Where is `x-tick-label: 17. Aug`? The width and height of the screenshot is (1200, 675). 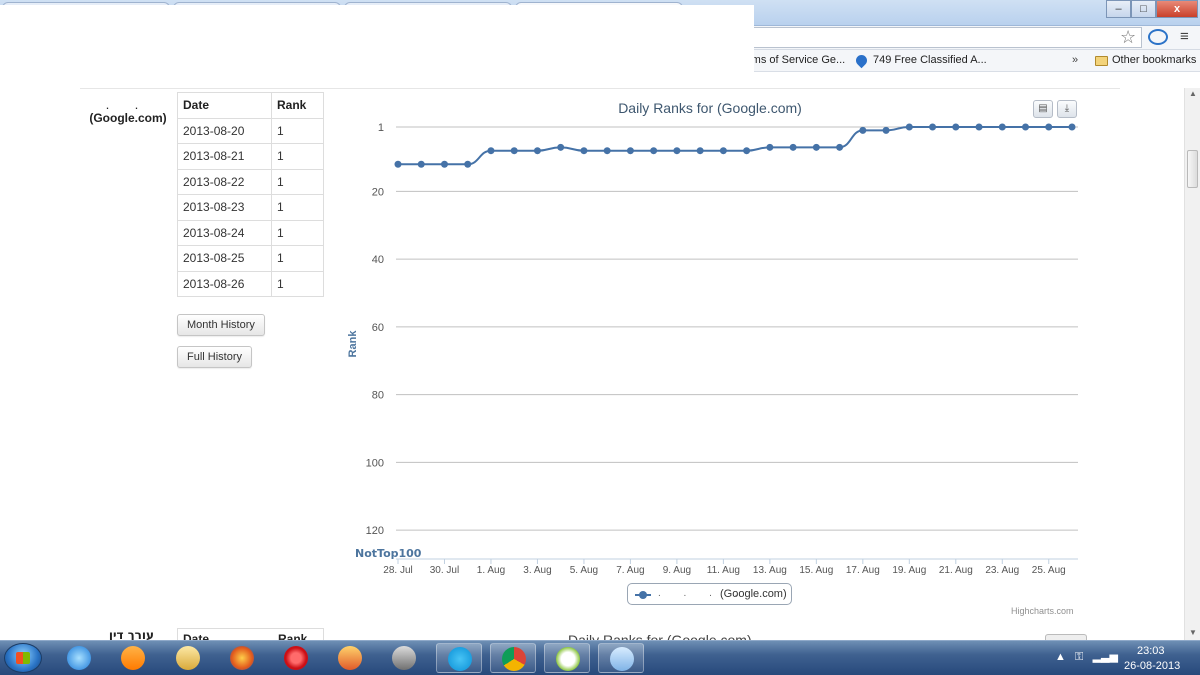 x-tick-label: 17. Aug is located at coordinates (863, 570).